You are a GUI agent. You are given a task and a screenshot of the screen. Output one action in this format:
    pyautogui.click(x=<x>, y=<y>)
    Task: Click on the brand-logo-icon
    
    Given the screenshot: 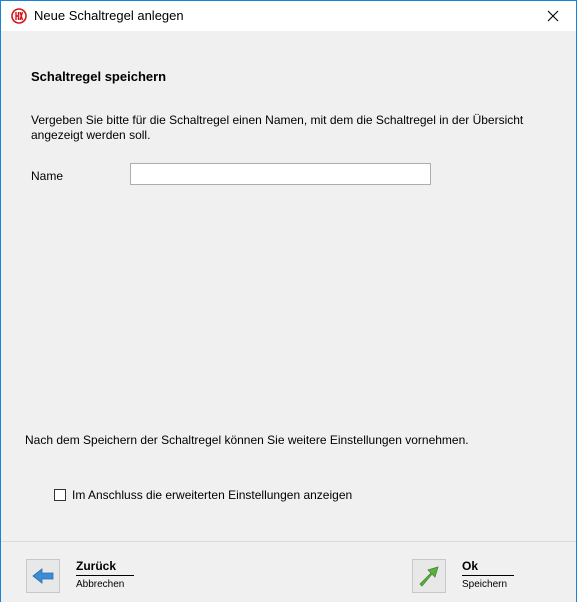 What is the action you would take?
    pyautogui.click(x=19, y=16)
    